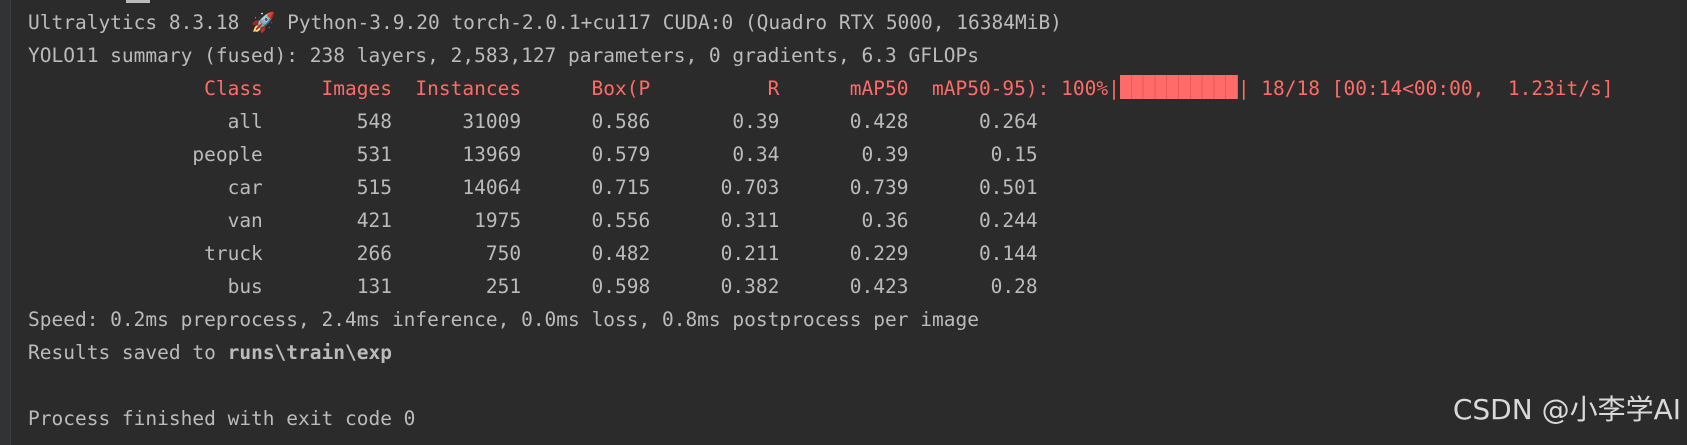 This screenshot has height=445, width=1687. What do you see at coordinates (533, 253) in the screenshot?
I see `table-row-truck: truck 266 750 0.482 0.211 0.229 0.144` at bounding box center [533, 253].